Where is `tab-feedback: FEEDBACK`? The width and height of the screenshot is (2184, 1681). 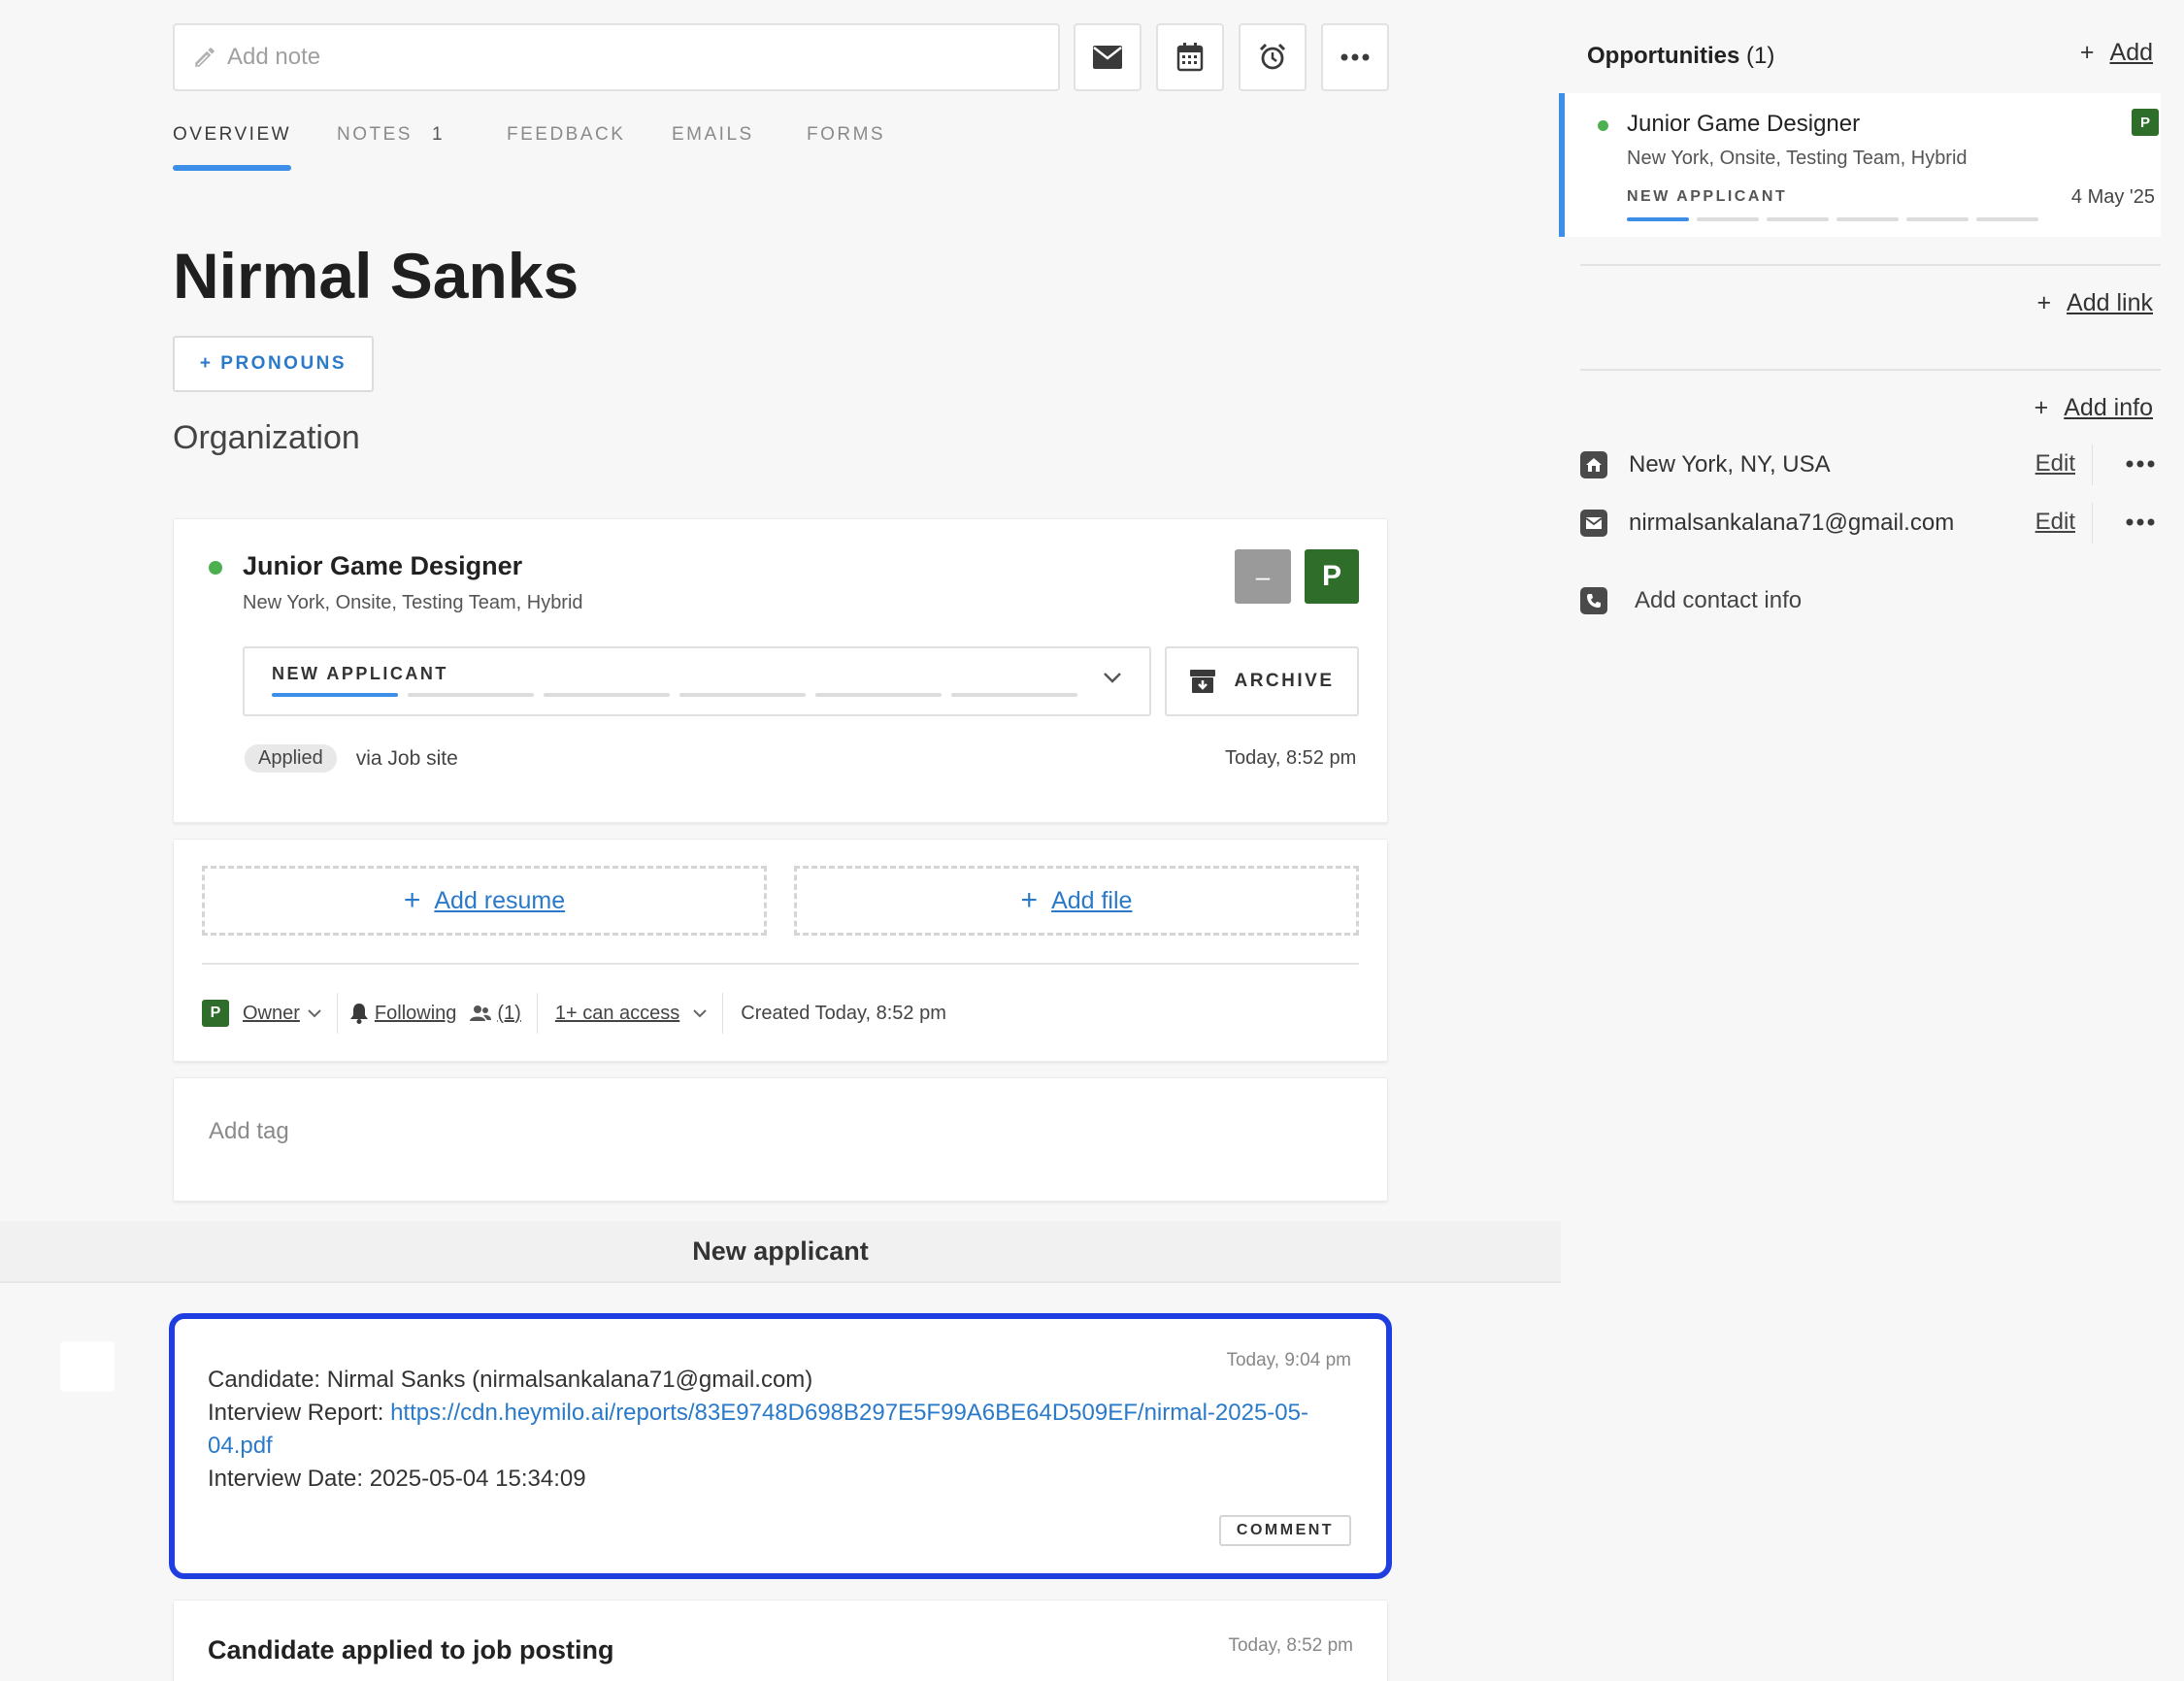 tab-feedback: FEEDBACK is located at coordinates (566, 151).